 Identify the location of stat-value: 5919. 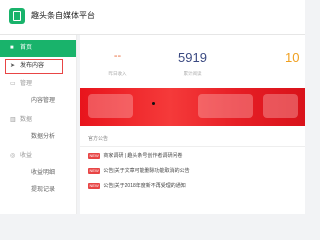
(192, 57).